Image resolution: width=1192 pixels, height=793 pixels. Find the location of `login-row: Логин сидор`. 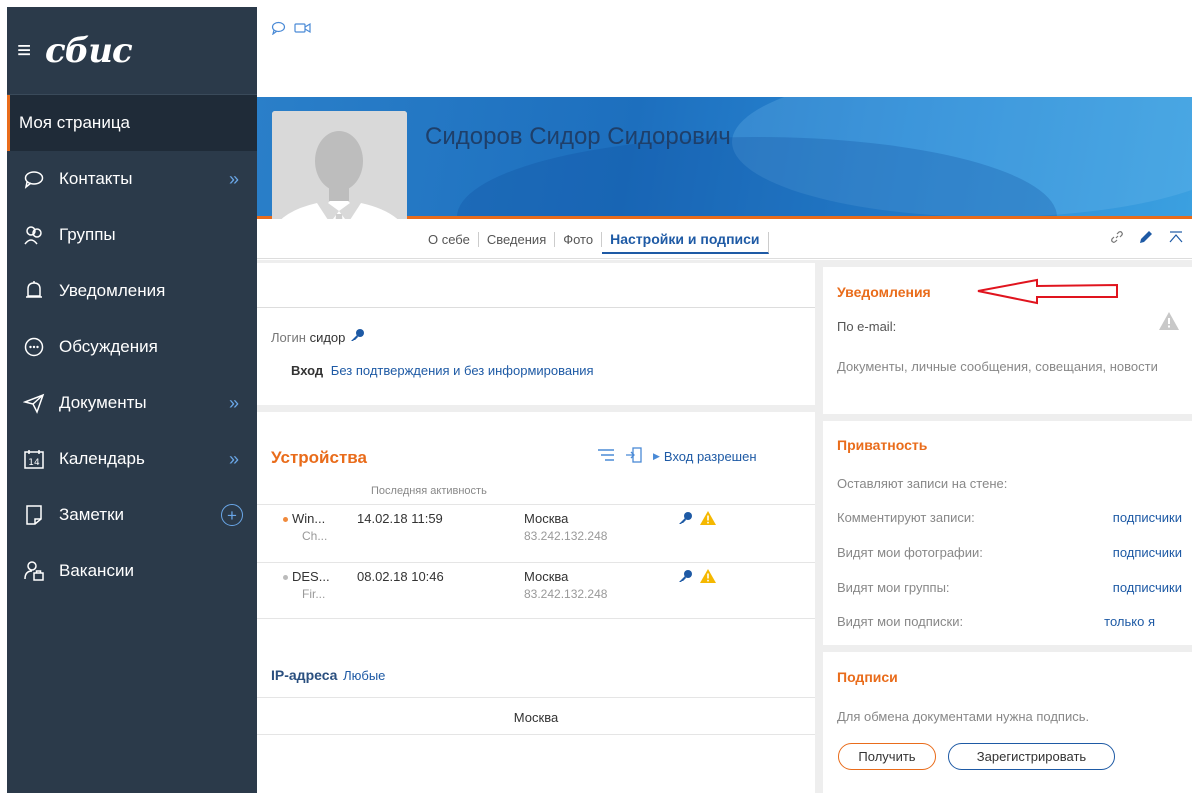

login-row: Логин сидор is located at coordinates (318, 336).